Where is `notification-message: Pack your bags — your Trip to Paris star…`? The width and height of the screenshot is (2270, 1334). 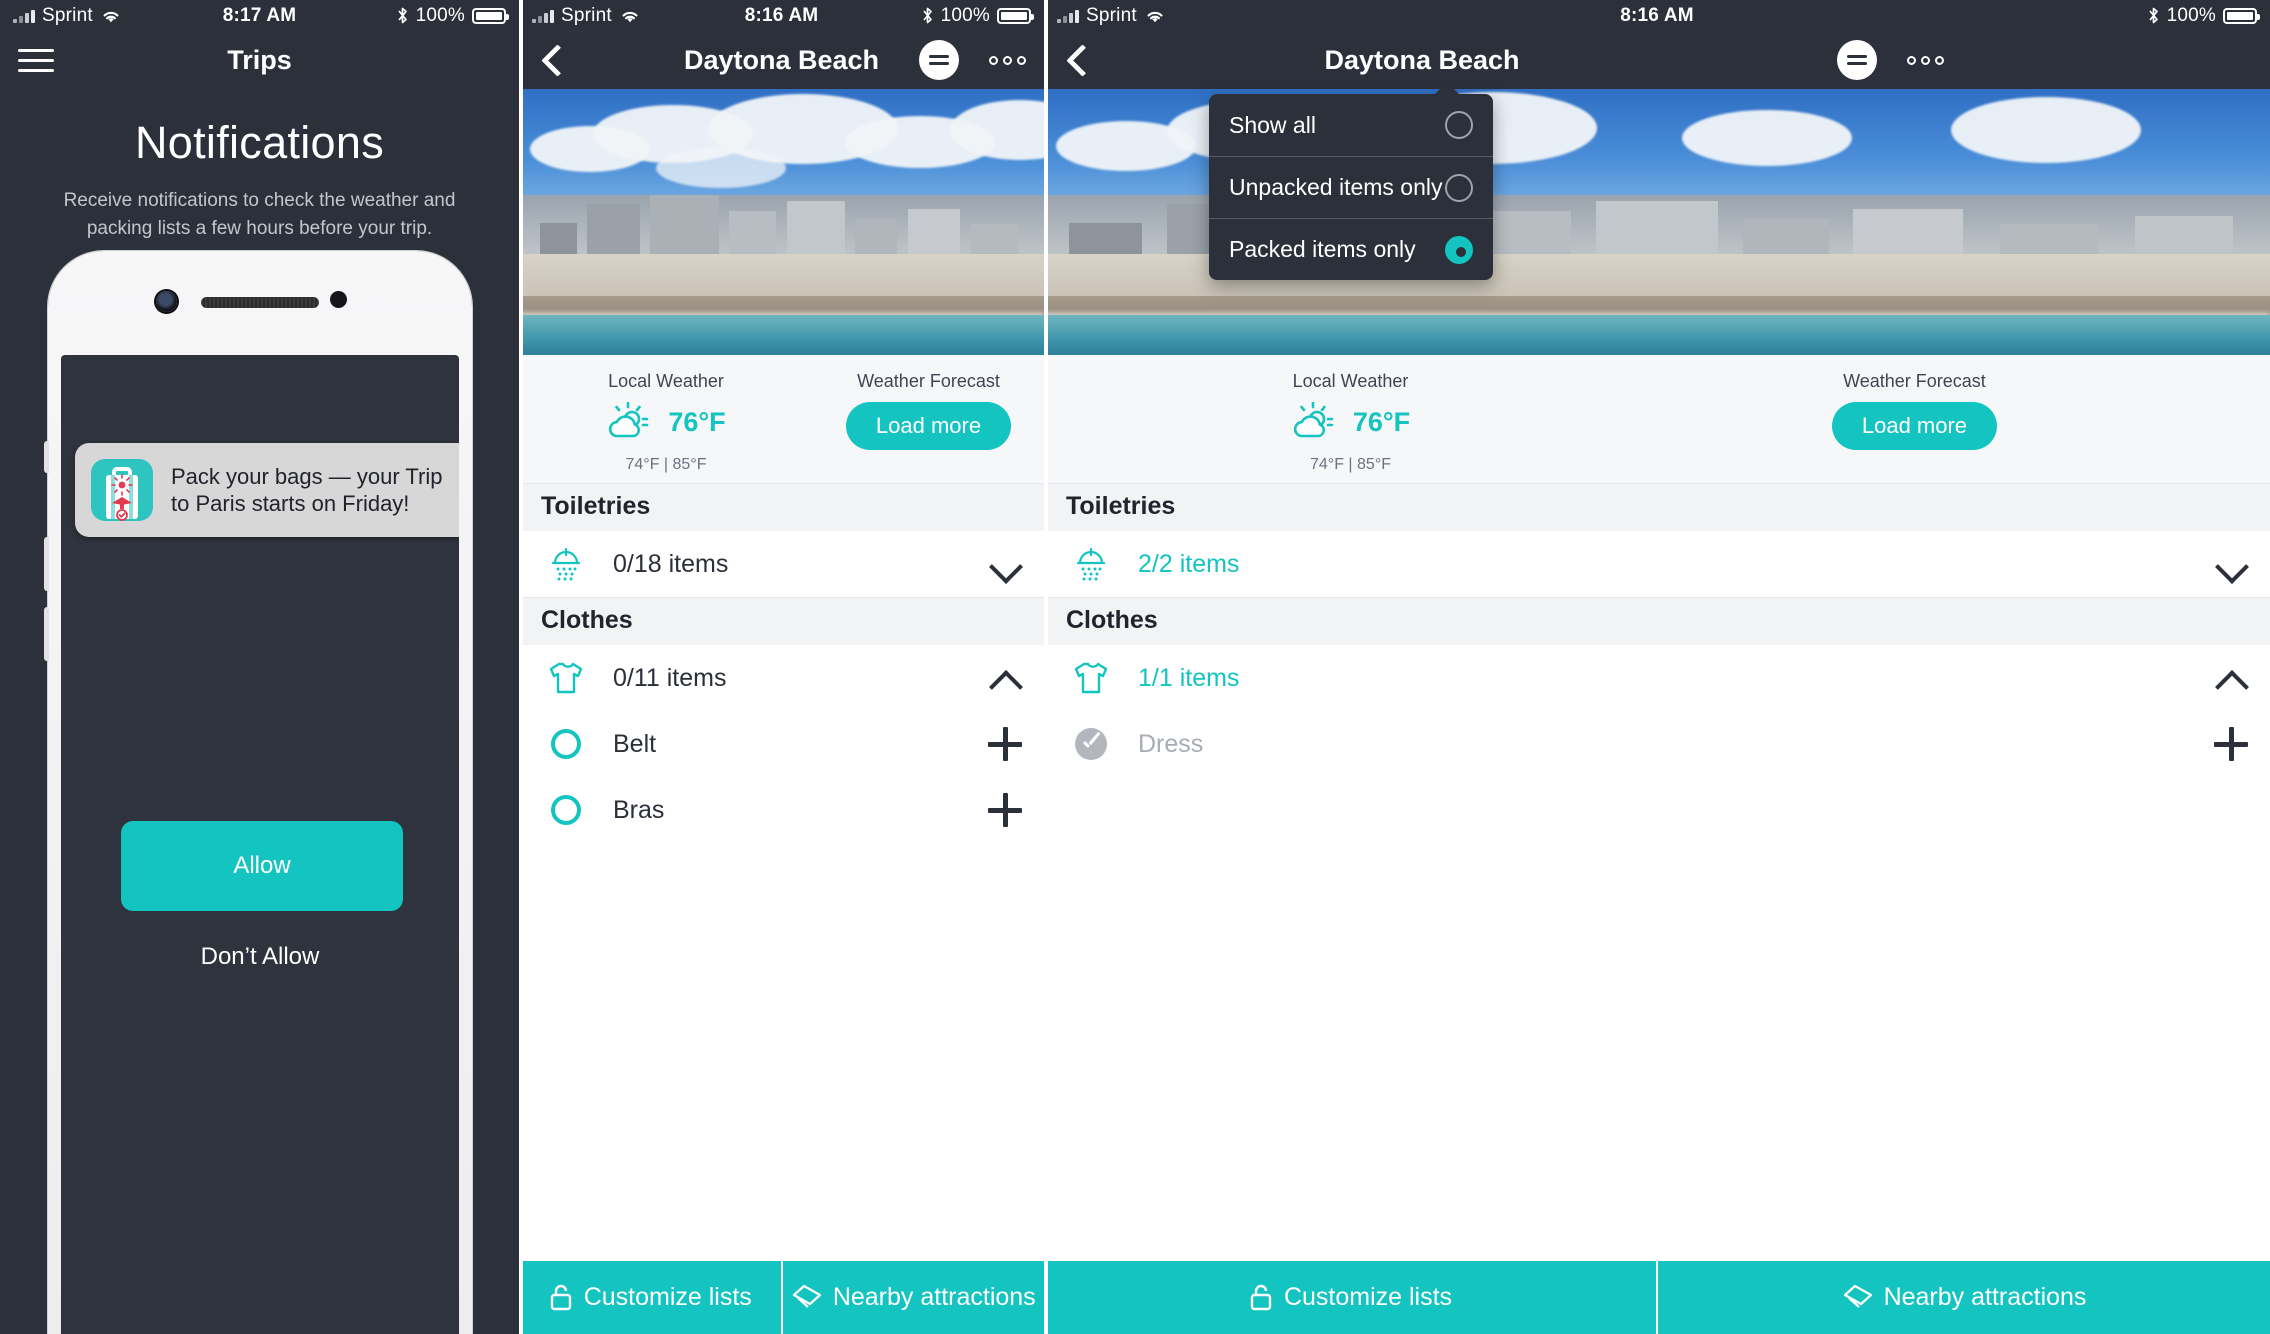 notification-message: Pack your bags — your Trip to Paris star… is located at coordinates (307, 490).